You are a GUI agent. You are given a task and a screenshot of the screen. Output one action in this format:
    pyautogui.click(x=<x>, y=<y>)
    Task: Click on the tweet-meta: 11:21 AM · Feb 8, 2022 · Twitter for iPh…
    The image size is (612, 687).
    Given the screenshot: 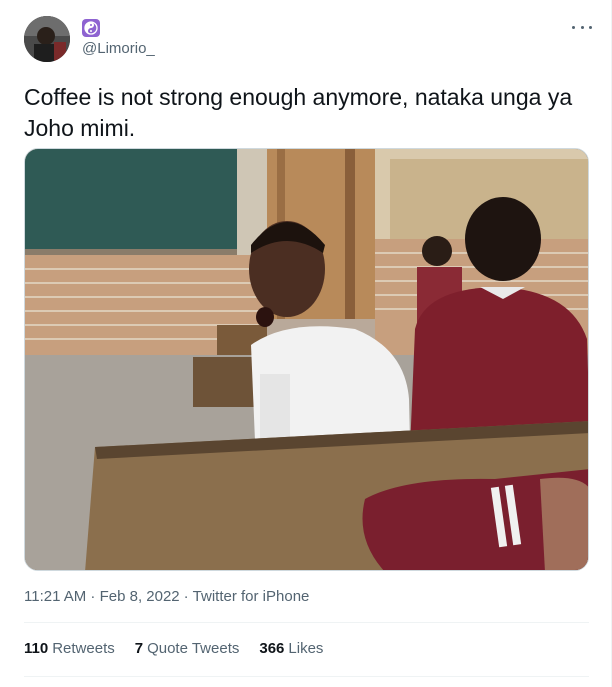 What is the action you would take?
    pyautogui.click(x=166, y=596)
    